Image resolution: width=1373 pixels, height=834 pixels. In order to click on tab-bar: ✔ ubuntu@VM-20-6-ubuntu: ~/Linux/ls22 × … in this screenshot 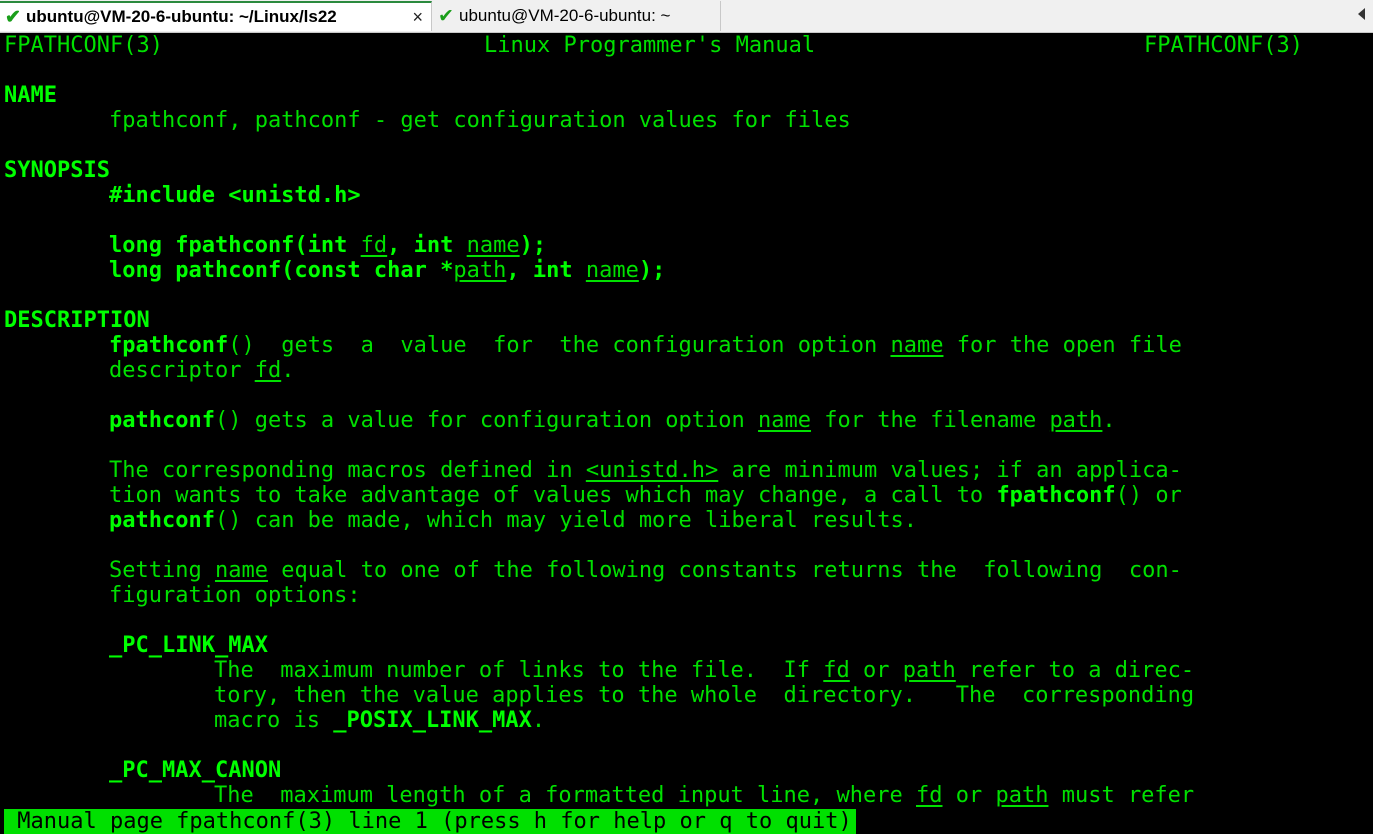, I will do `click(686, 16)`.